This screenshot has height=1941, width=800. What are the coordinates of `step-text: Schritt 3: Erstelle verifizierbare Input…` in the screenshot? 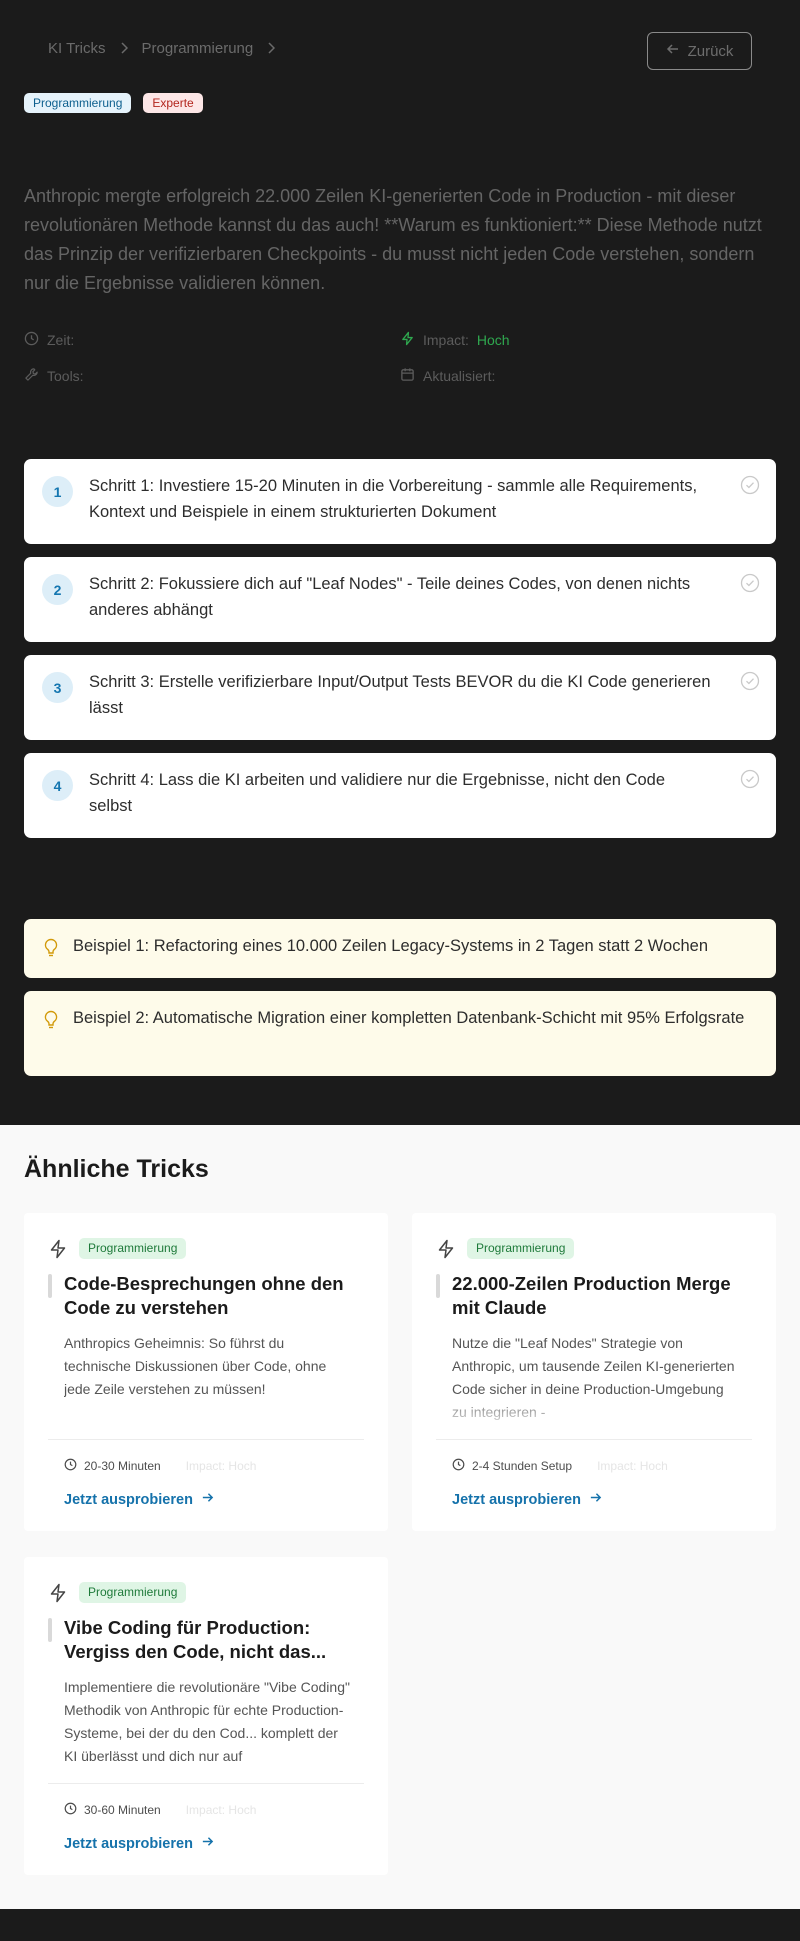 It's located at (400, 695).